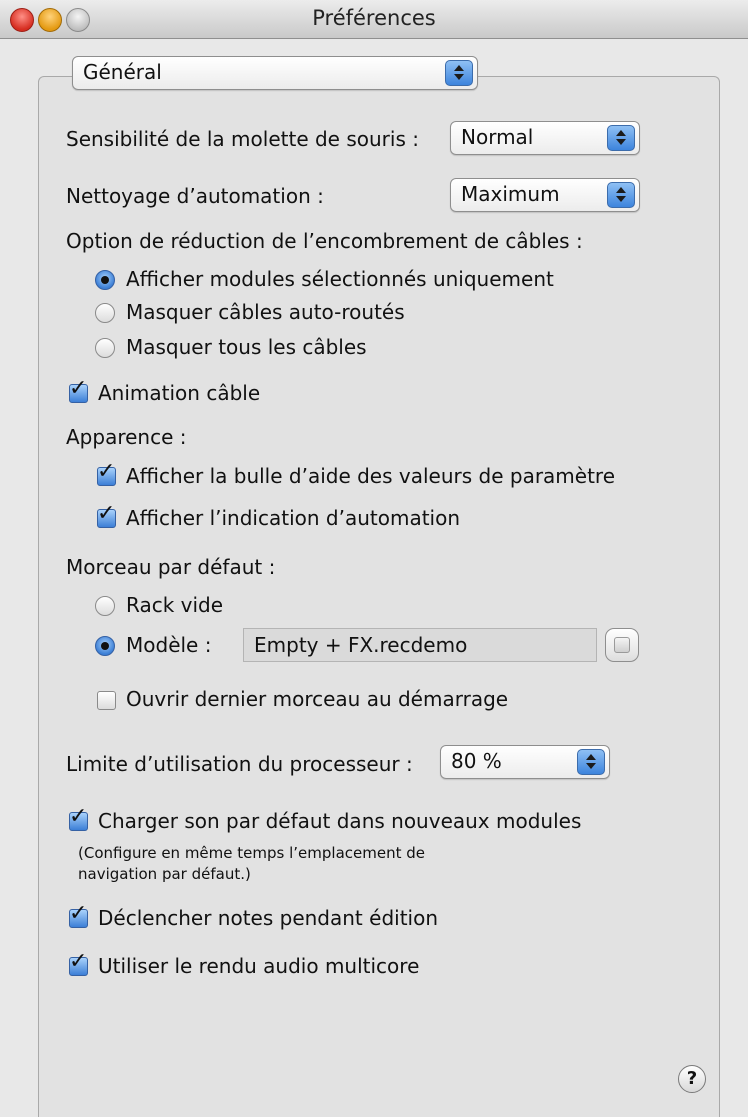  What do you see at coordinates (171, 567) in the screenshot?
I see `default-song-label: Morceau par défaut :` at bounding box center [171, 567].